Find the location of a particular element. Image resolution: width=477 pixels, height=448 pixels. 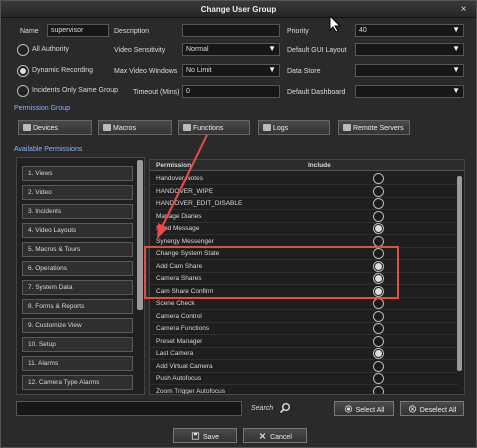

default-gui-layout-select: ▼ is located at coordinates (409, 49).